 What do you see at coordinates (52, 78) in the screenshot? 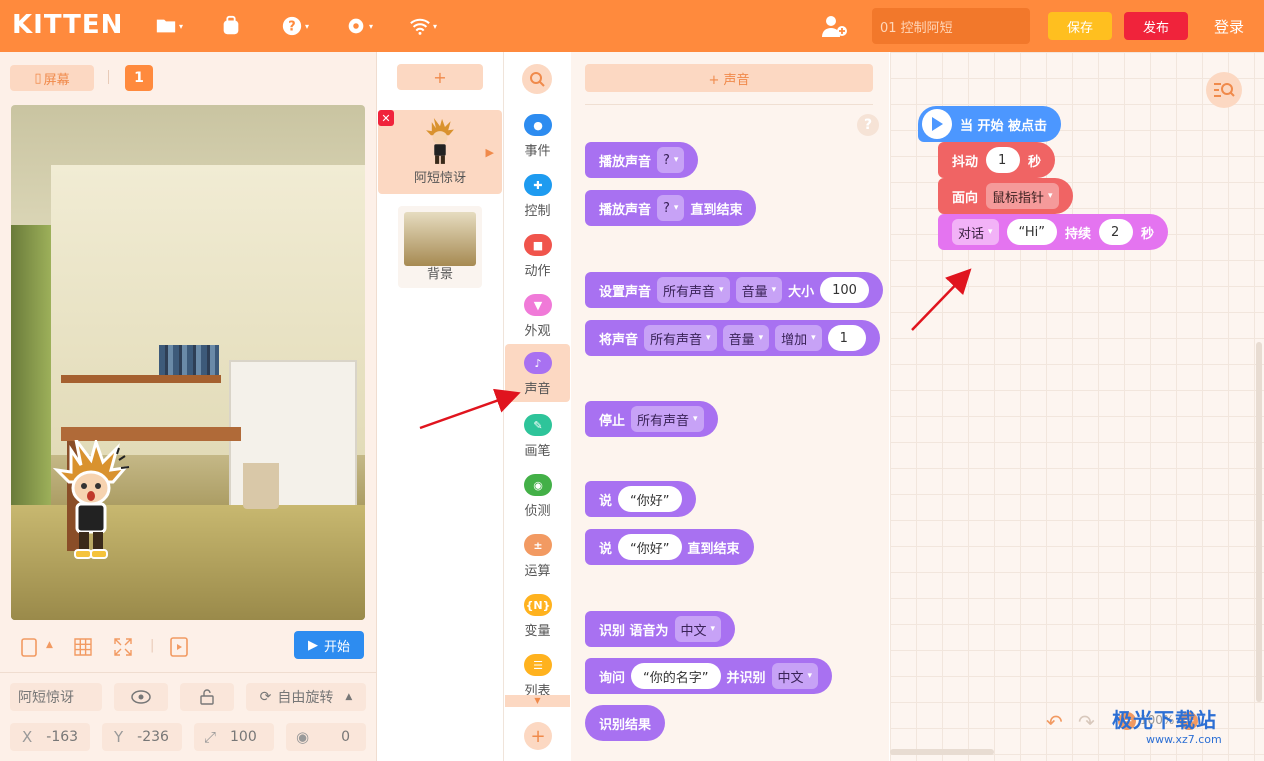
I see `screen-button: ▯ 屏幕` at bounding box center [52, 78].